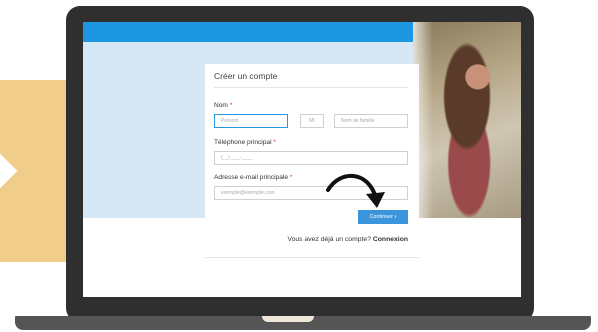  I want to click on last-name-placeholder: Nom de famille, so click(358, 121).